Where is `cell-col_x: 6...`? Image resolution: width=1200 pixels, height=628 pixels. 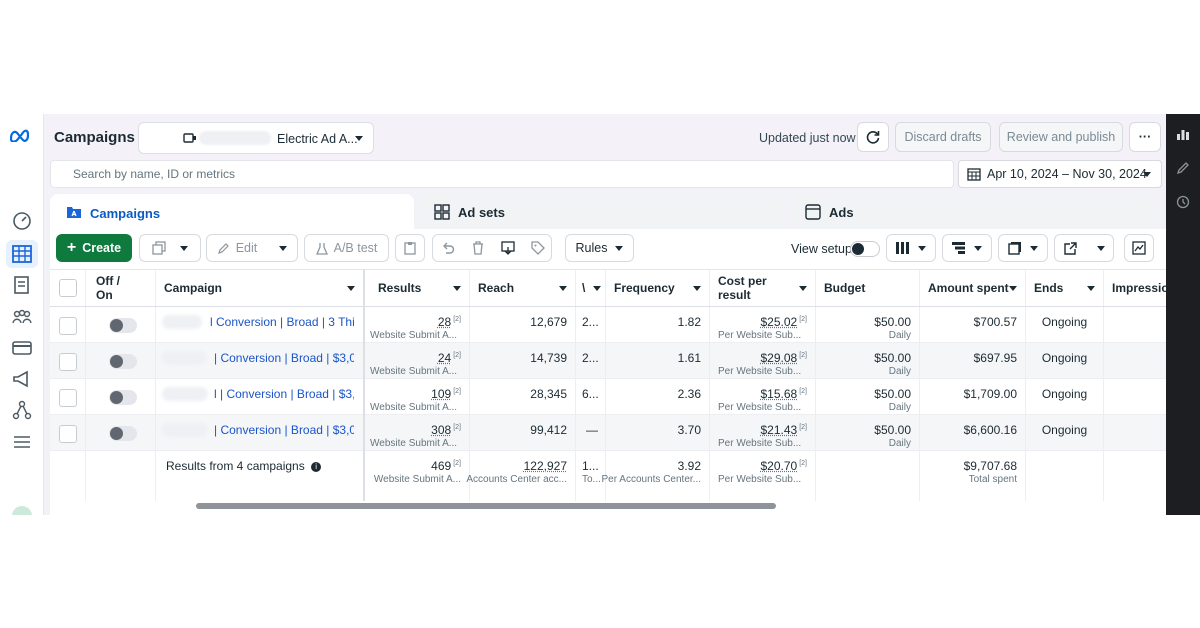 cell-col_x: 6... is located at coordinates (591, 396).